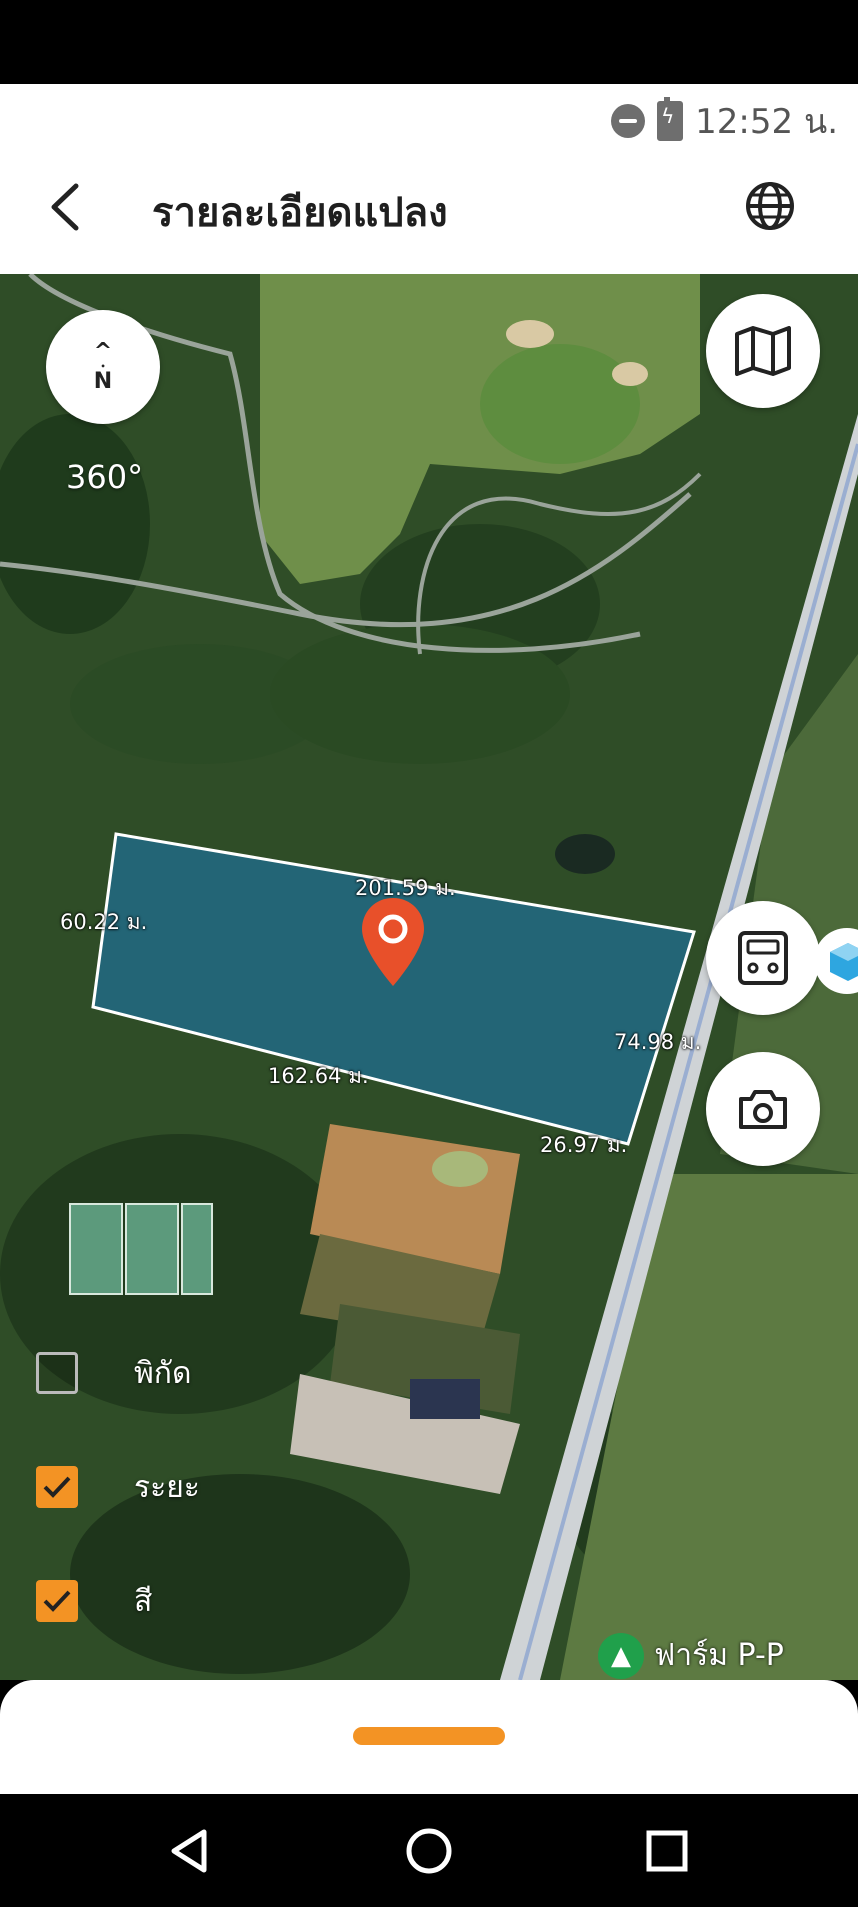 This screenshot has width=858, height=1907. I want to click on poi-label: ฟาร์ม P-P, so click(719, 1655).